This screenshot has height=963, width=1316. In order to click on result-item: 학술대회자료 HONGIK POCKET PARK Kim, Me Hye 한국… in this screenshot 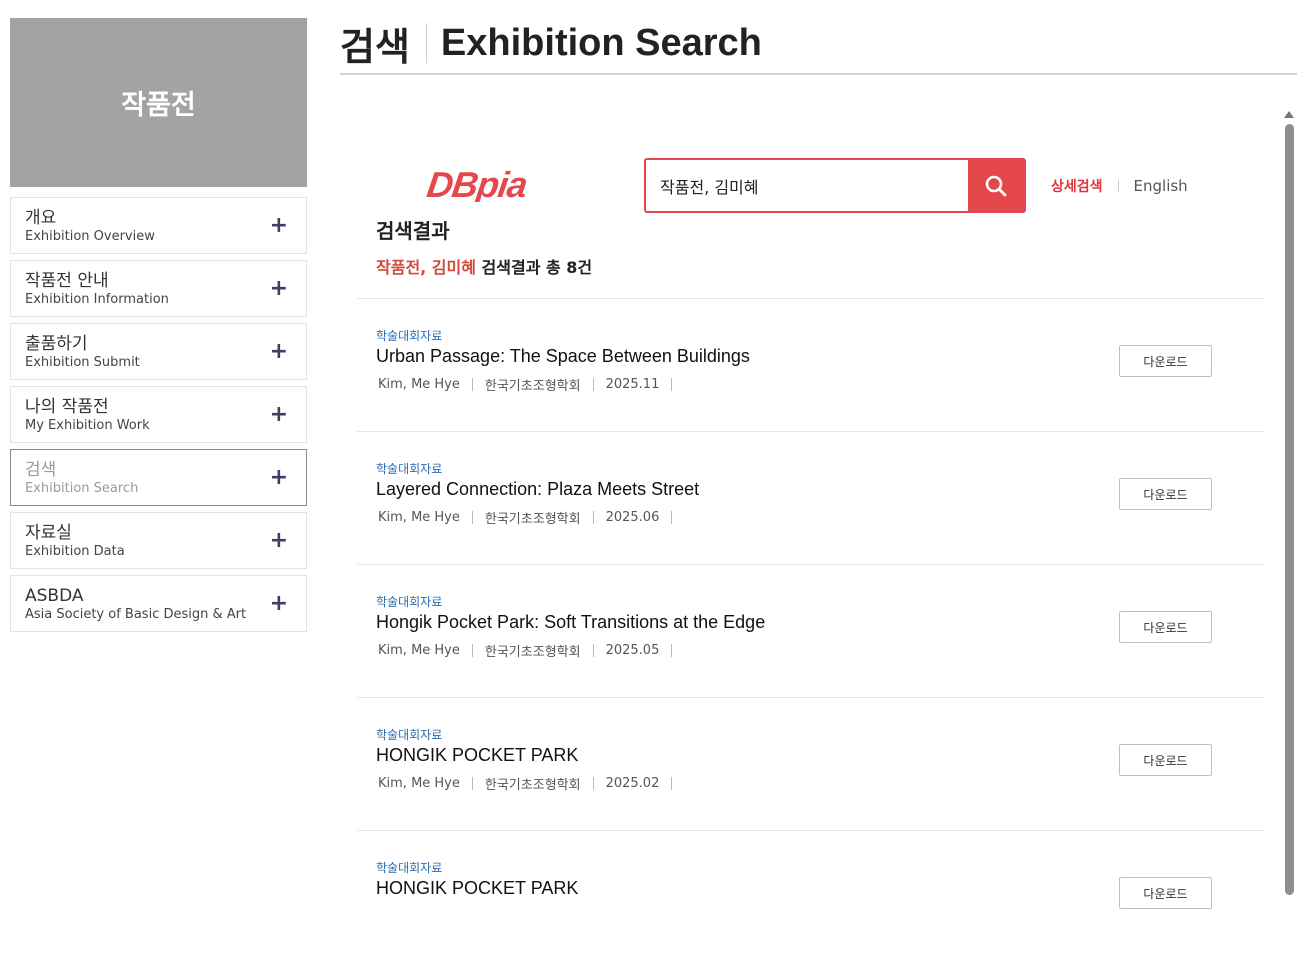, I will do `click(810, 763)`.